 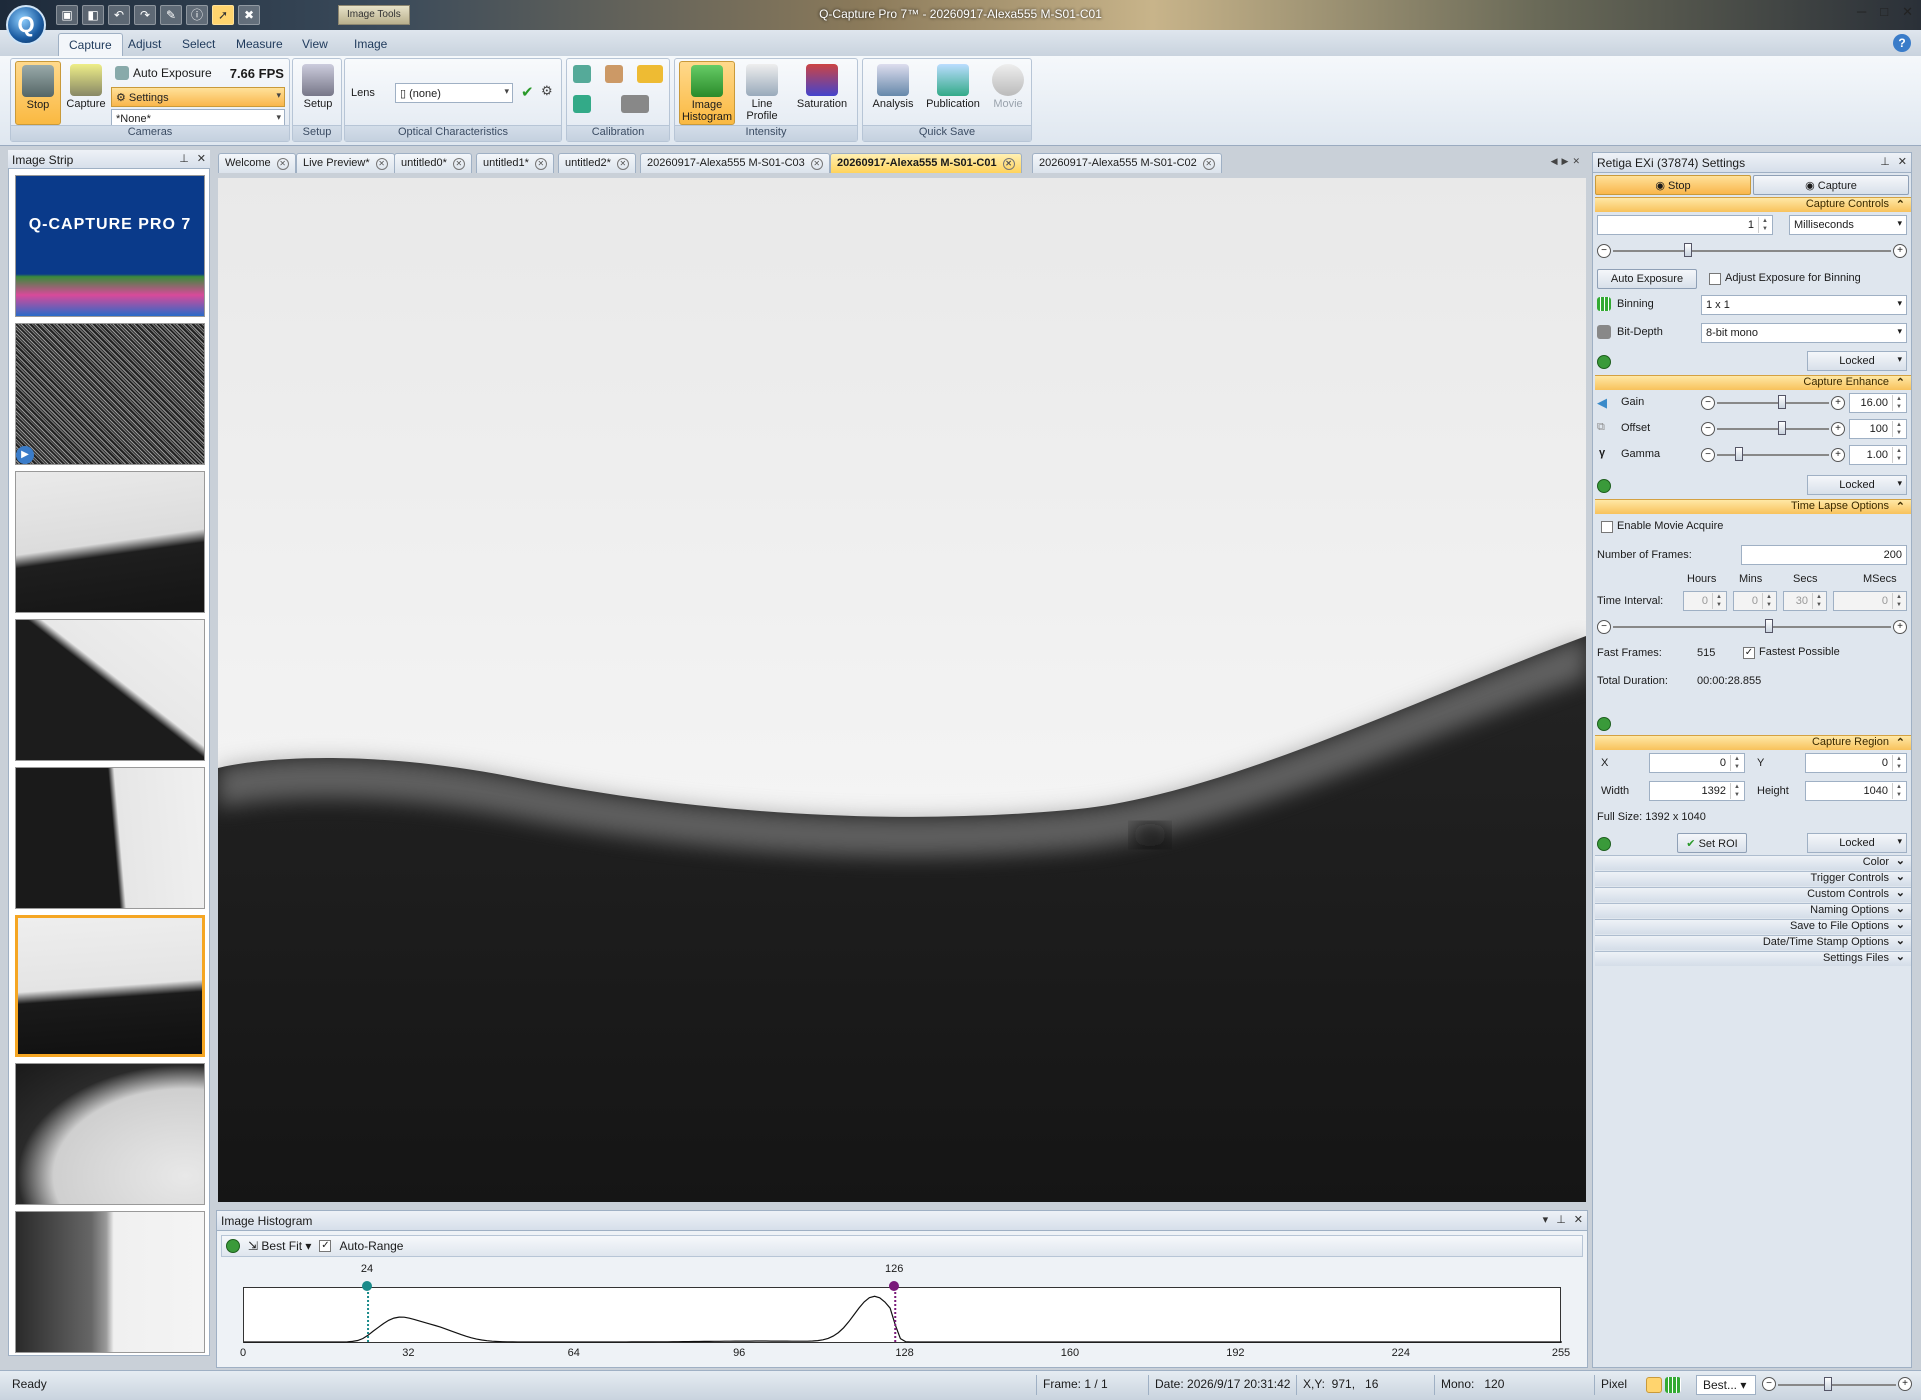 I want to click on lock-dropdown: Locked, so click(x=1857, y=361).